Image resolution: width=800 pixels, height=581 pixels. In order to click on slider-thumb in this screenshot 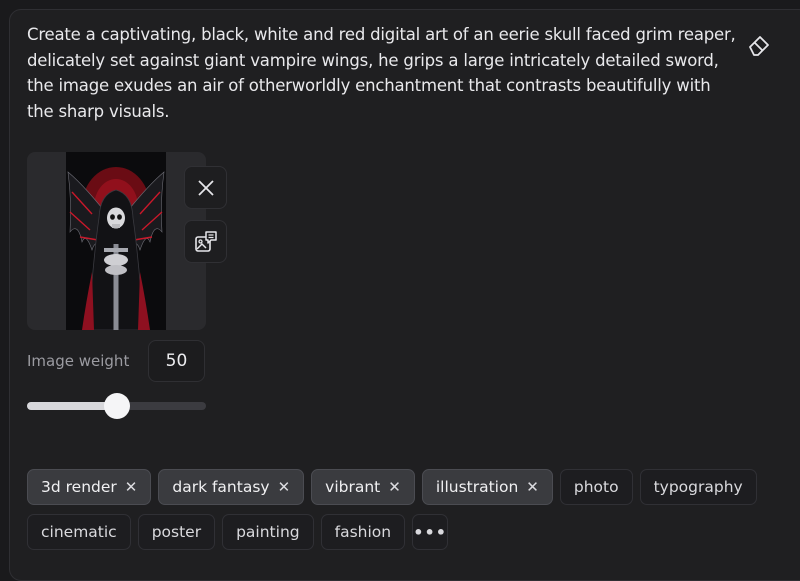, I will do `click(116, 406)`.